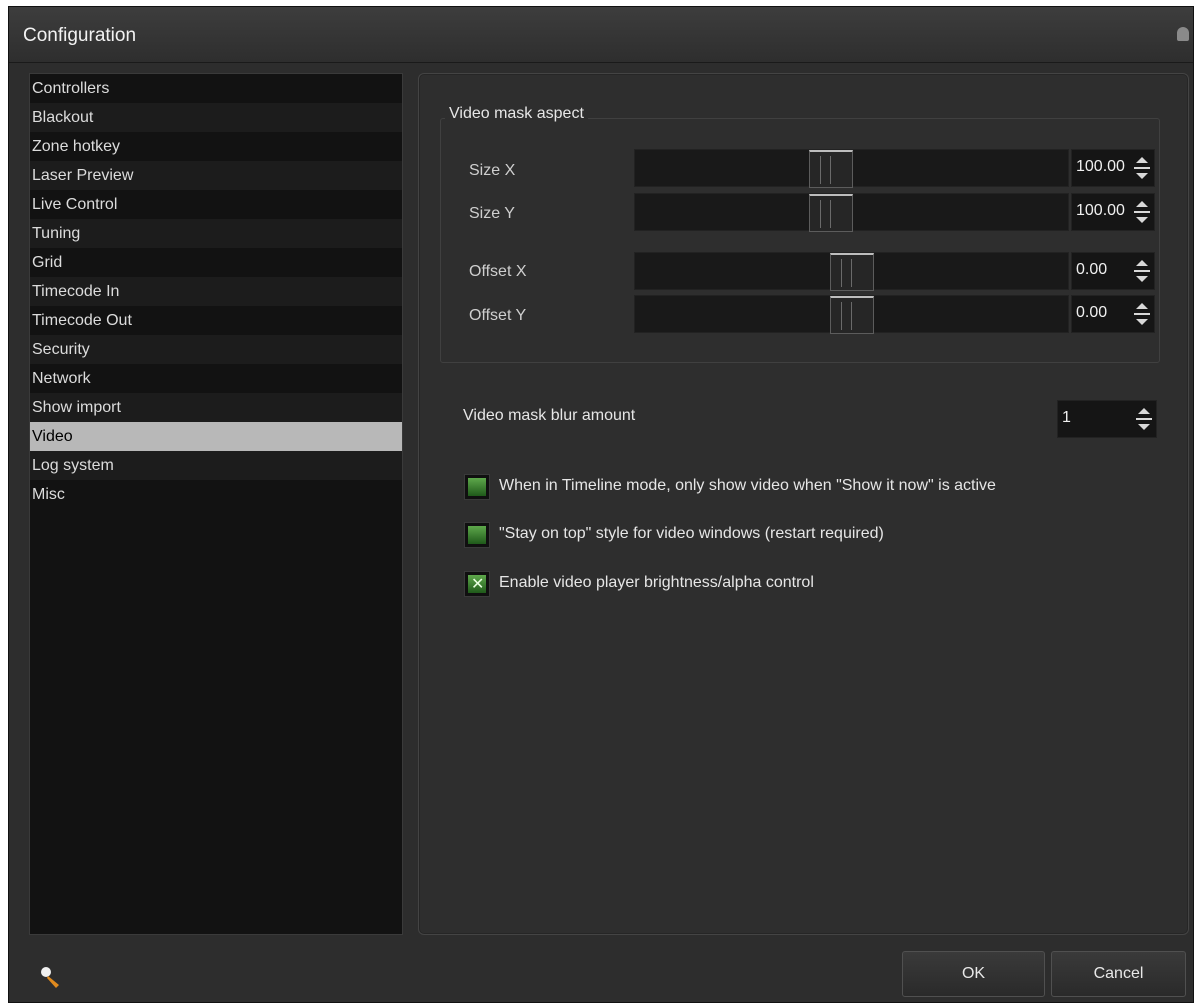 The height and width of the screenshot is (1007, 1199). Describe the element at coordinates (1144, 420) in the screenshot. I see `blur-spin-arrows-icon` at that location.